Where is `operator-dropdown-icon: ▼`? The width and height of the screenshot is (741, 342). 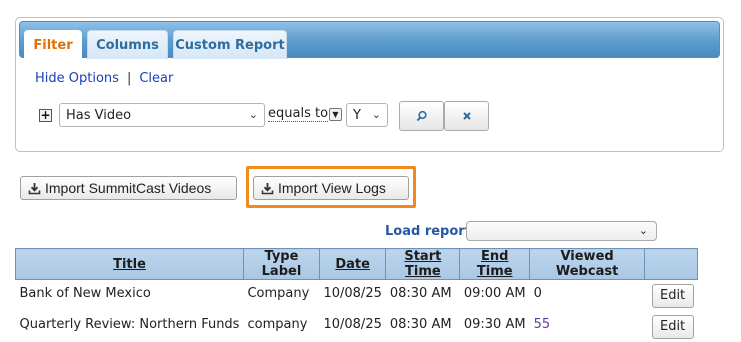 operator-dropdown-icon: ▼ is located at coordinates (335, 114).